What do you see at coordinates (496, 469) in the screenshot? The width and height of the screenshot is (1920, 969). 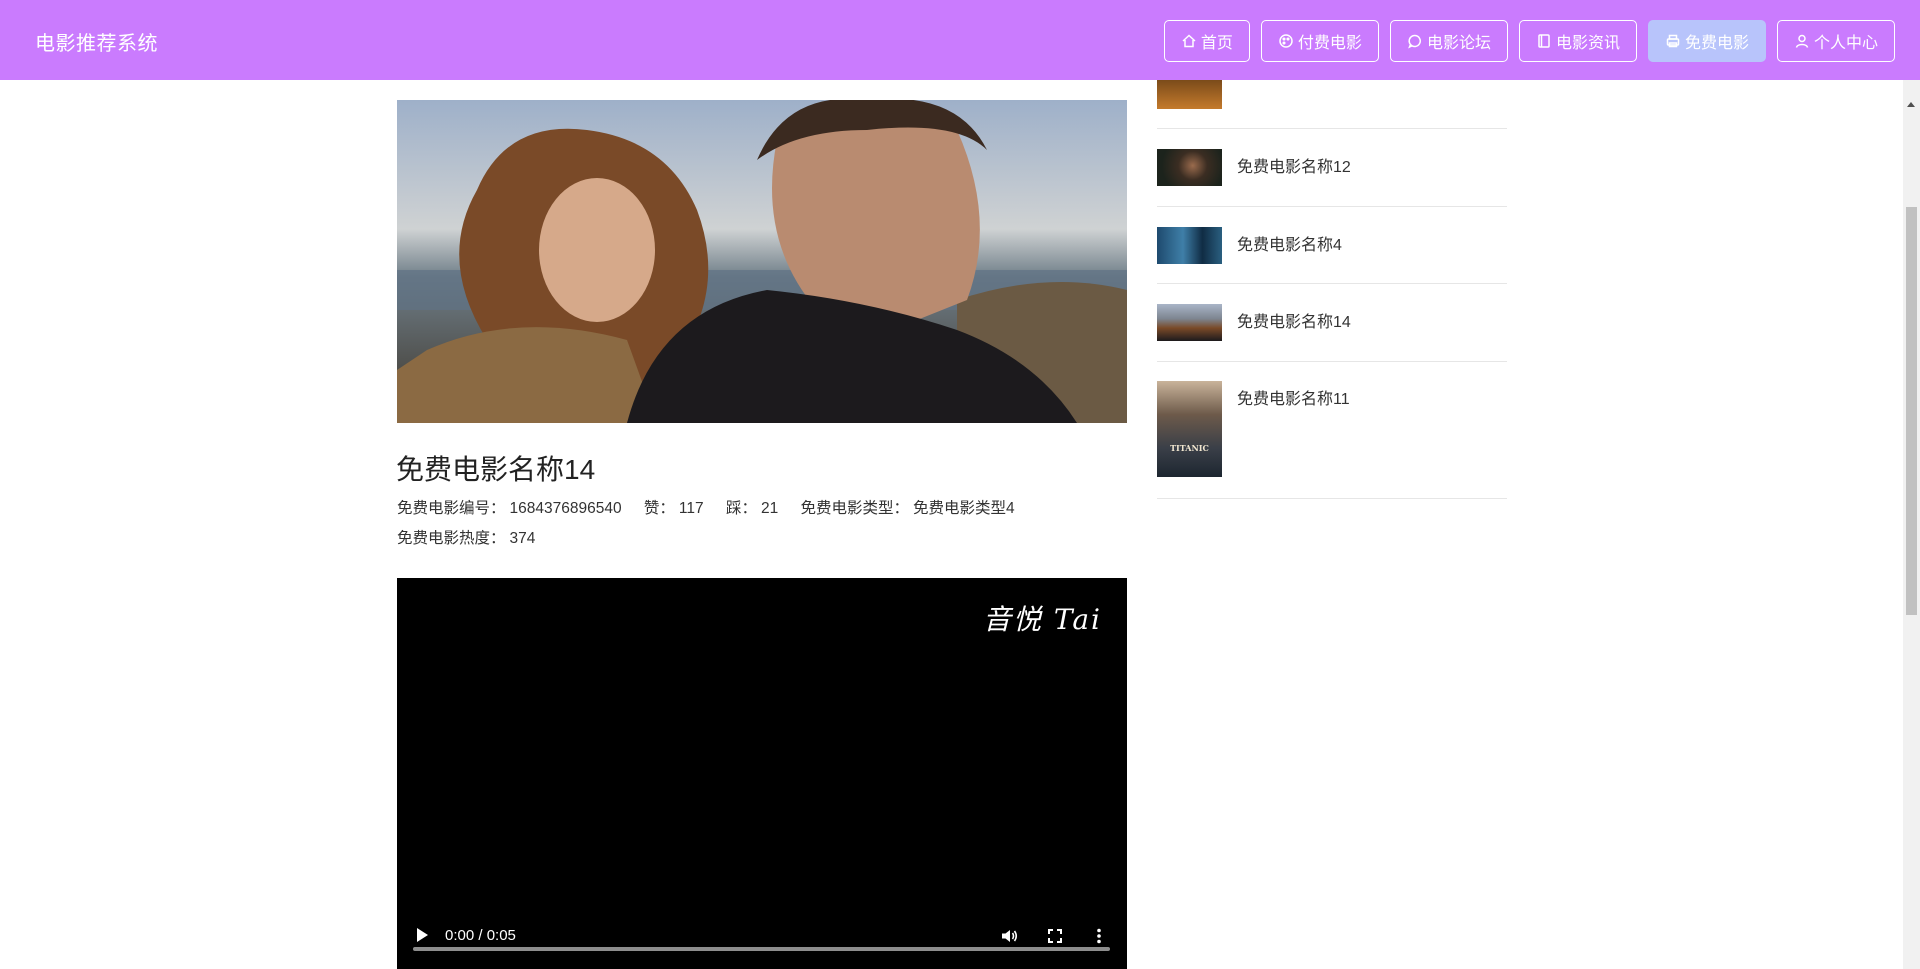 I see `movie-title: 免费电影名称14` at bounding box center [496, 469].